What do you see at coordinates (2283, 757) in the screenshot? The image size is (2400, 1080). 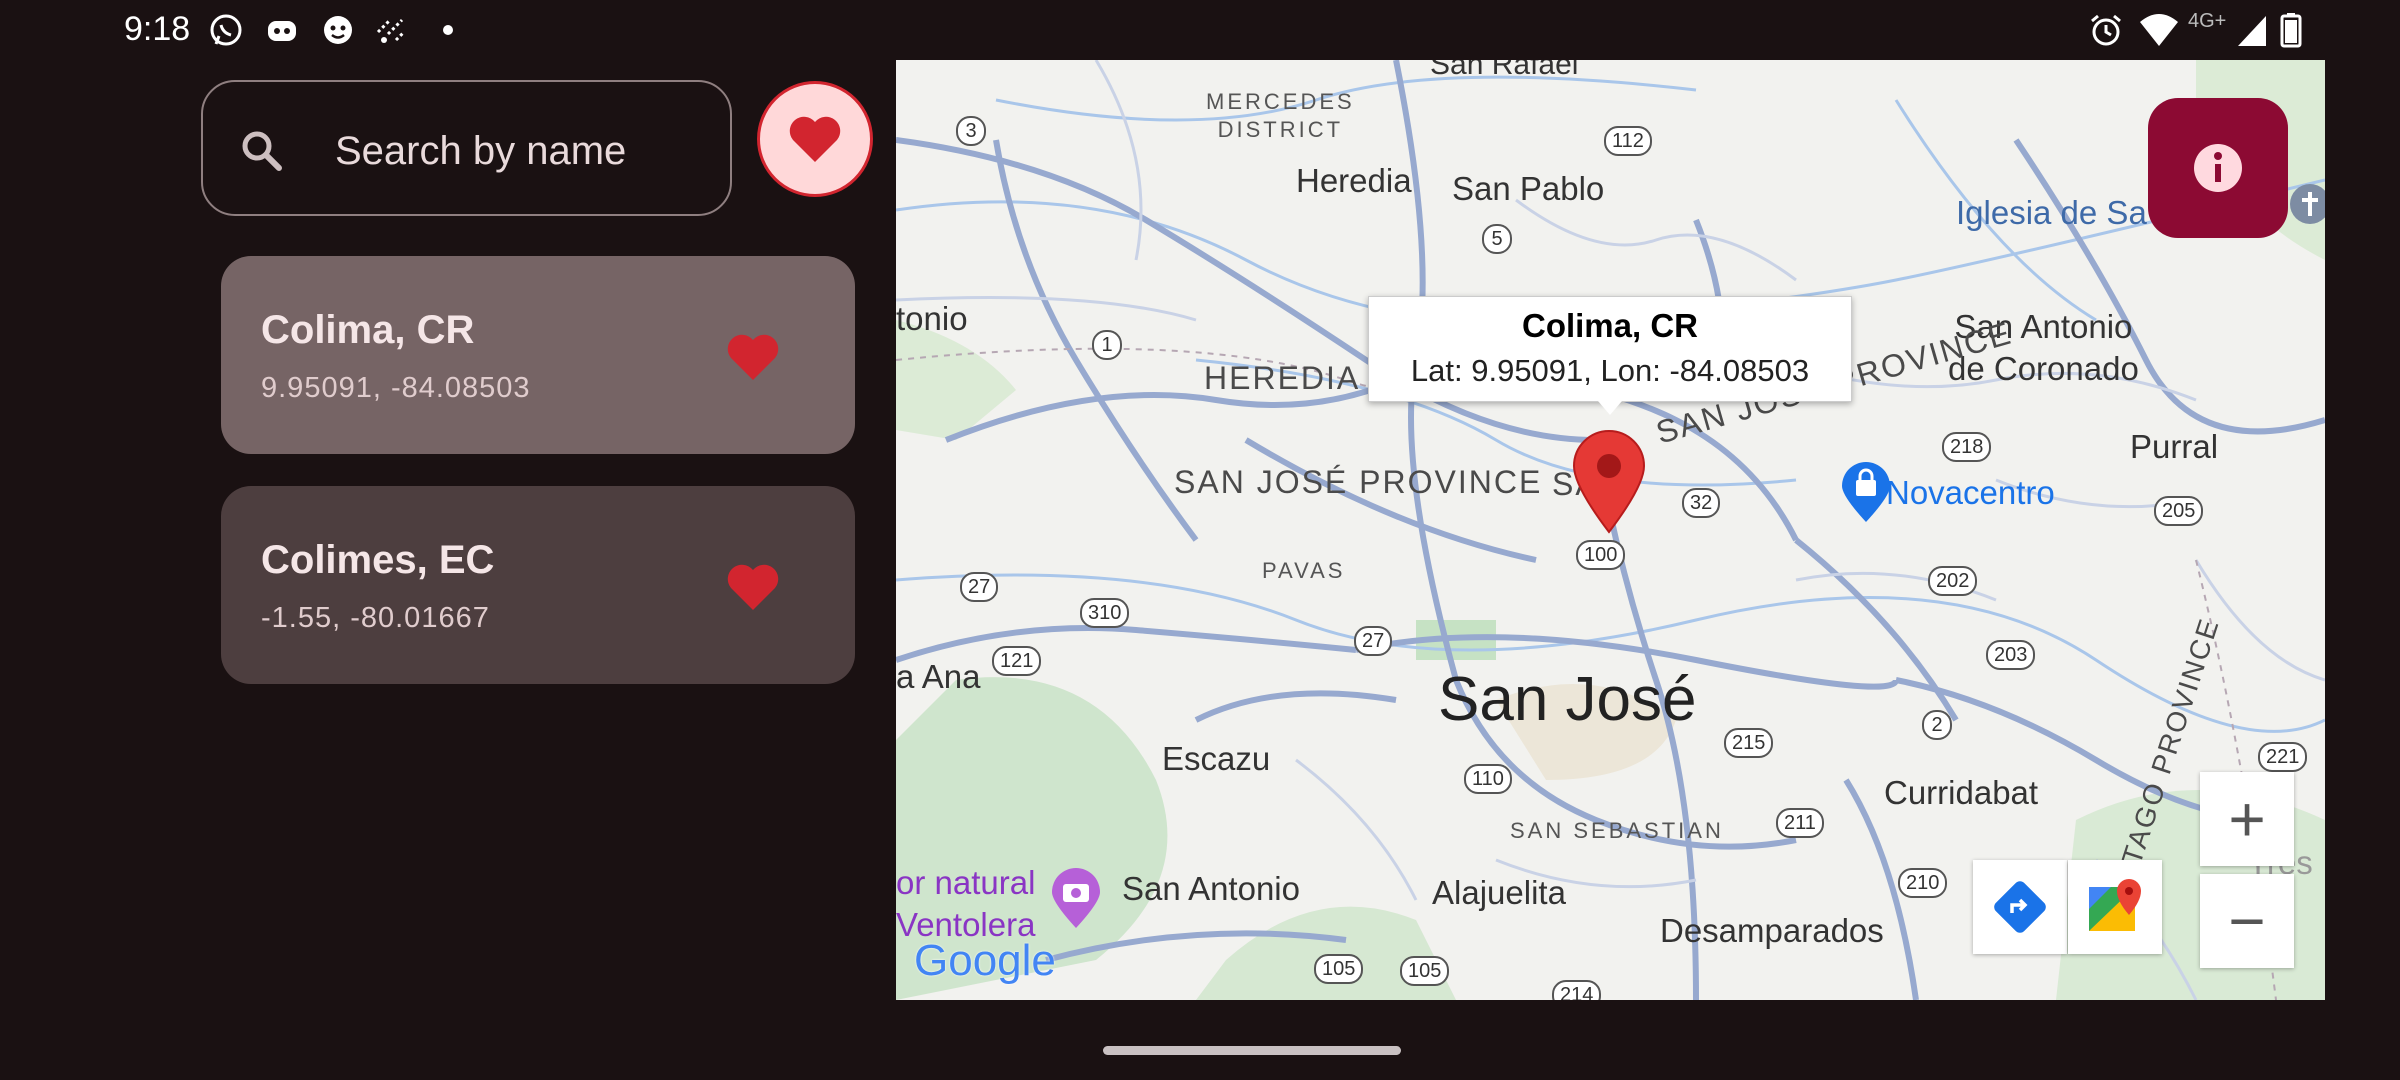 I see `road-shield: 221` at bounding box center [2283, 757].